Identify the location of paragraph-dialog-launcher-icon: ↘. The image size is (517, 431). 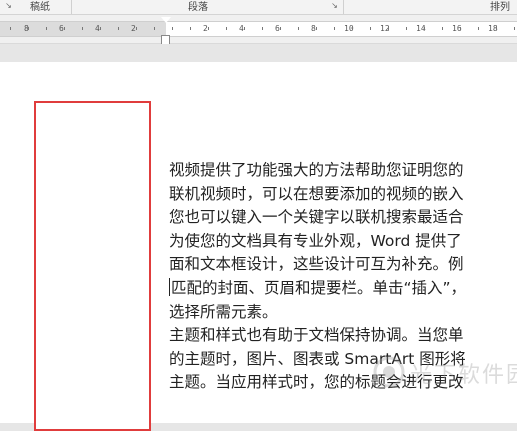
(334, 5).